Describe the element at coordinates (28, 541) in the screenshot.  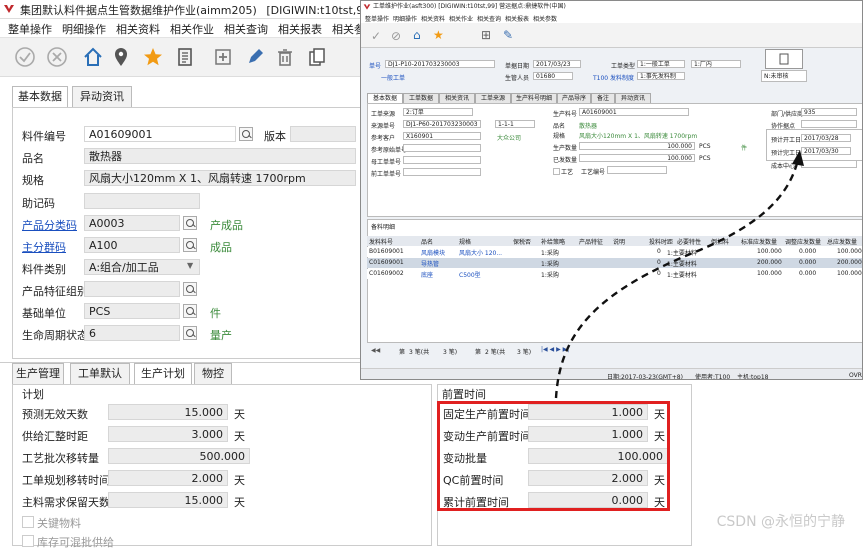
I see `mixed-batch-checkbox` at that location.